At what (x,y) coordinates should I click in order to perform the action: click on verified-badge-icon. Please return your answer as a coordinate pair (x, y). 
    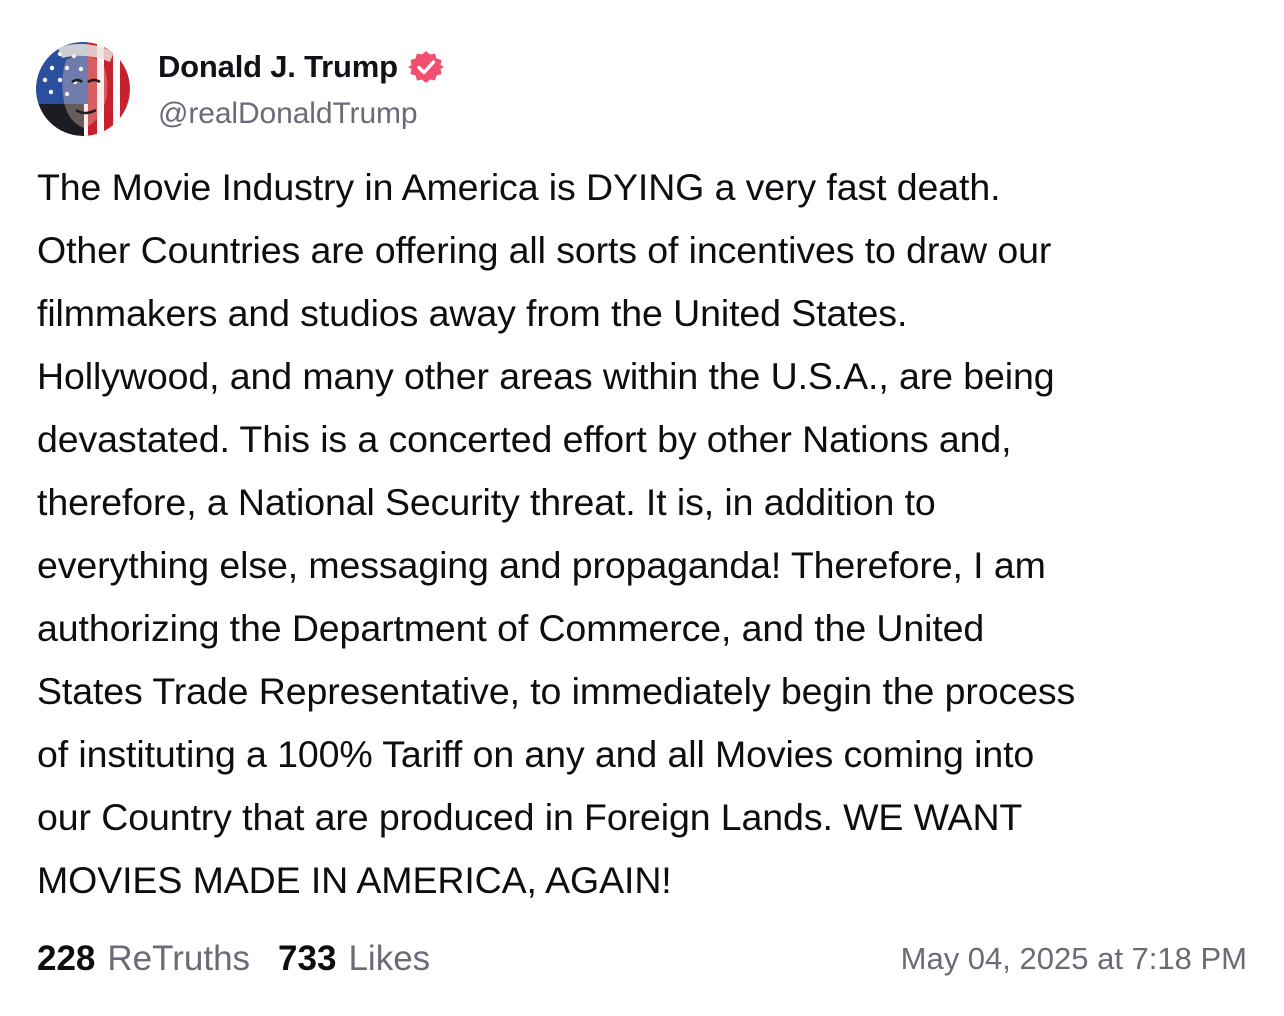
    Looking at the image, I should click on (425, 67).